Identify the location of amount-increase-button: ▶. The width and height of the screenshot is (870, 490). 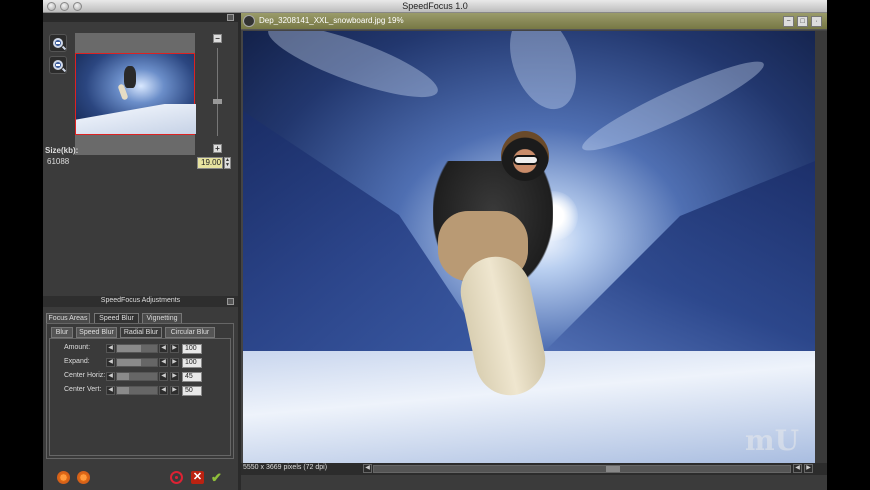
(174, 348).